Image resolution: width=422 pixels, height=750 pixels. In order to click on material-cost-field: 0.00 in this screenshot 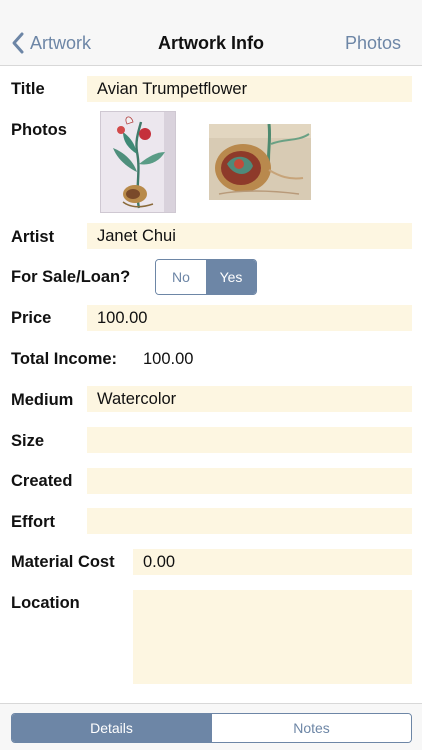, I will do `click(272, 562)`.